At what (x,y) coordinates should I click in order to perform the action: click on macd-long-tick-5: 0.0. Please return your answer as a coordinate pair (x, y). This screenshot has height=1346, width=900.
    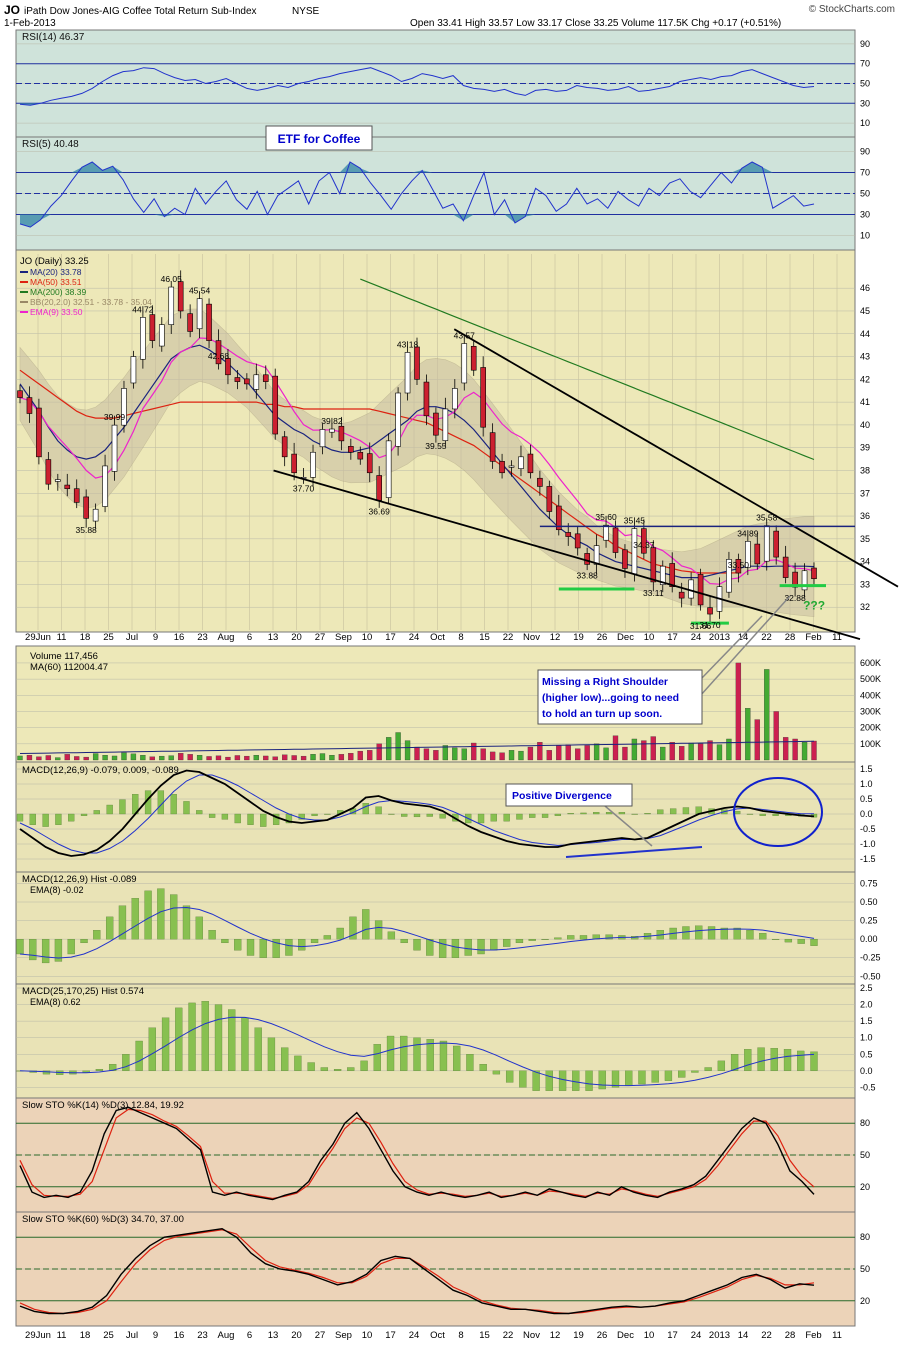
    Looking at the image, I should click on (866, 1071).